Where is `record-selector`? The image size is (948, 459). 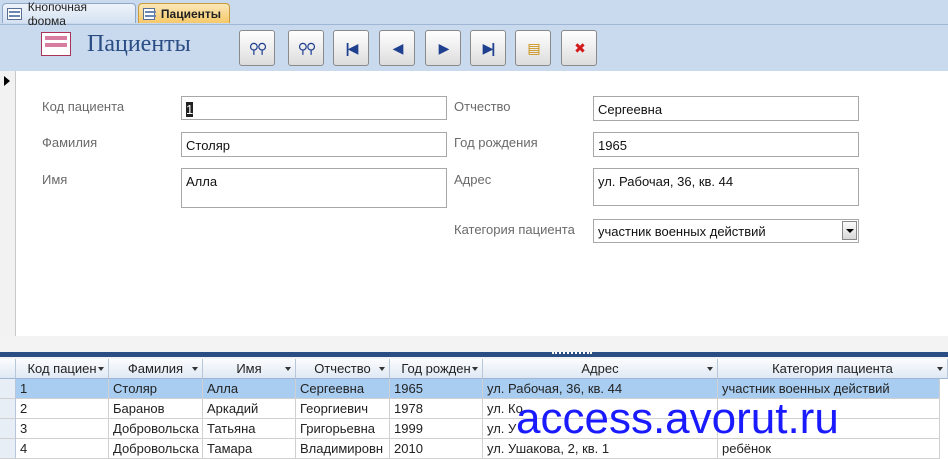 record-selector is located at coordinates (8, 203).